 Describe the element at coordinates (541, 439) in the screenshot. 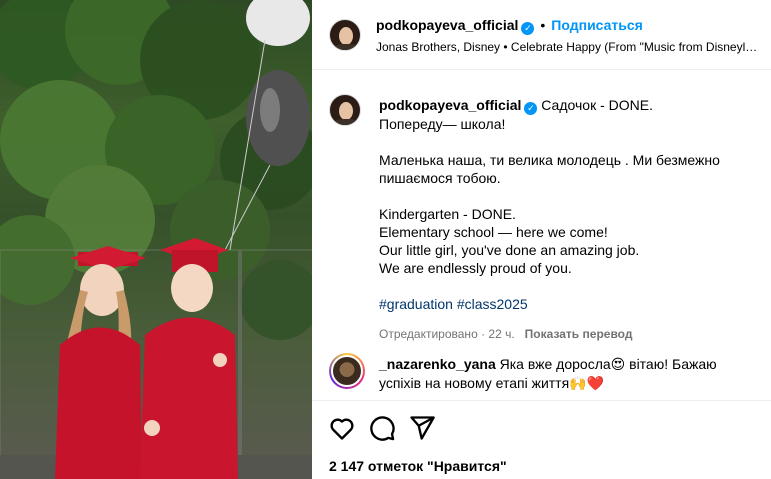

I see `action-bar: 2 147 отметок "Нравится"` at that location.